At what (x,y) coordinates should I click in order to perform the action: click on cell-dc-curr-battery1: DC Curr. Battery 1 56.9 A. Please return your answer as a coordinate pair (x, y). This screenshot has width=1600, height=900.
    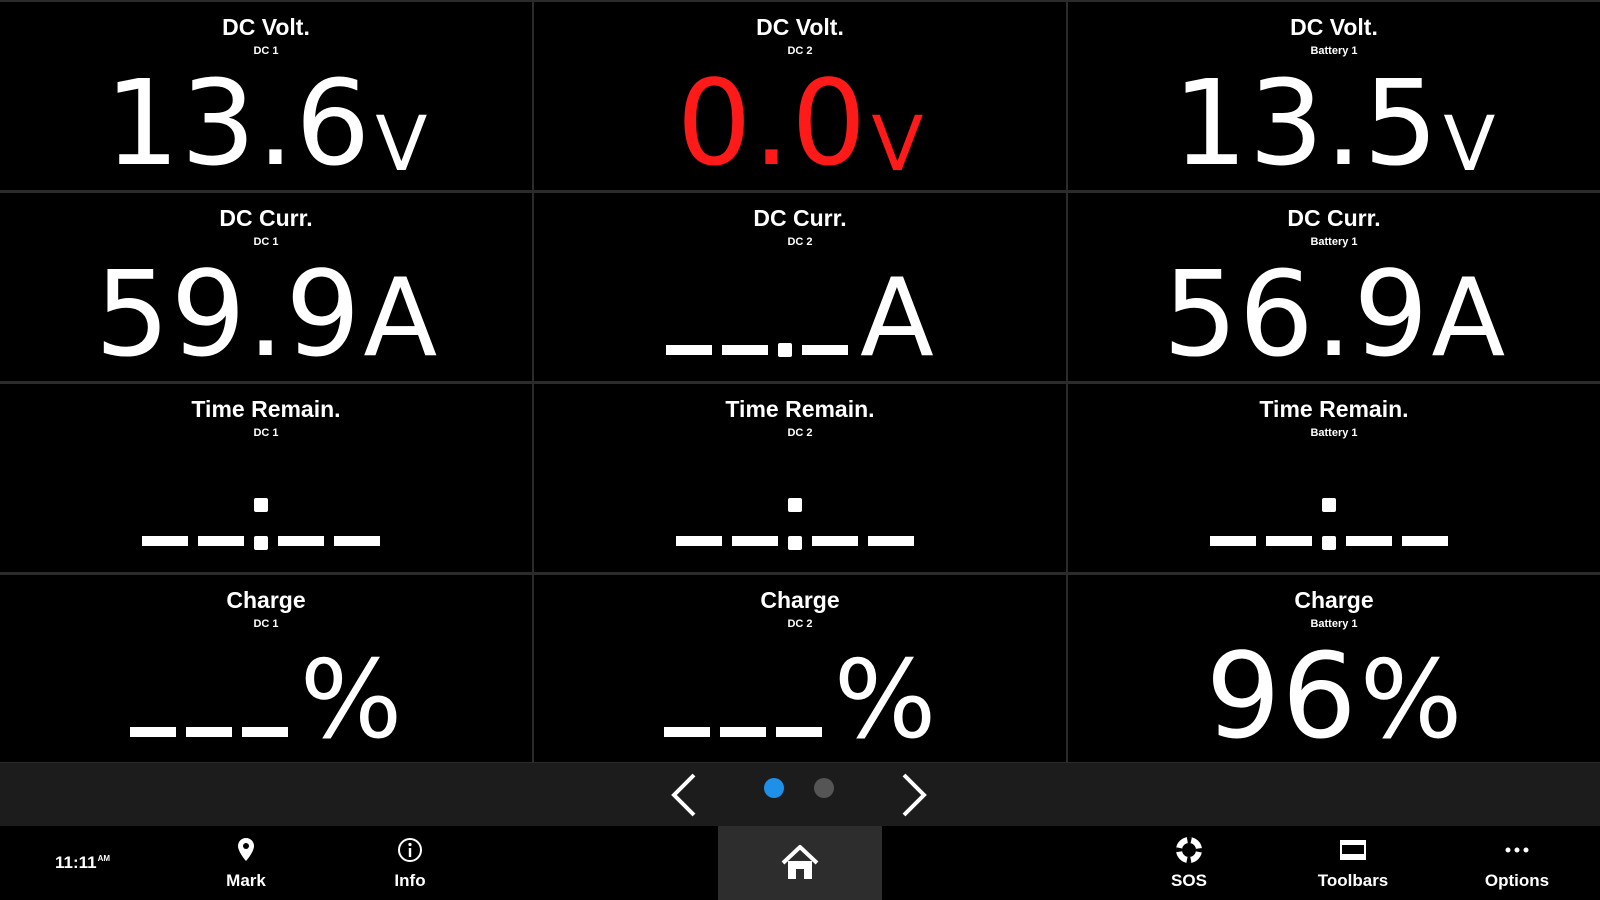
    Looking at the image, I should click on (1334, 287).